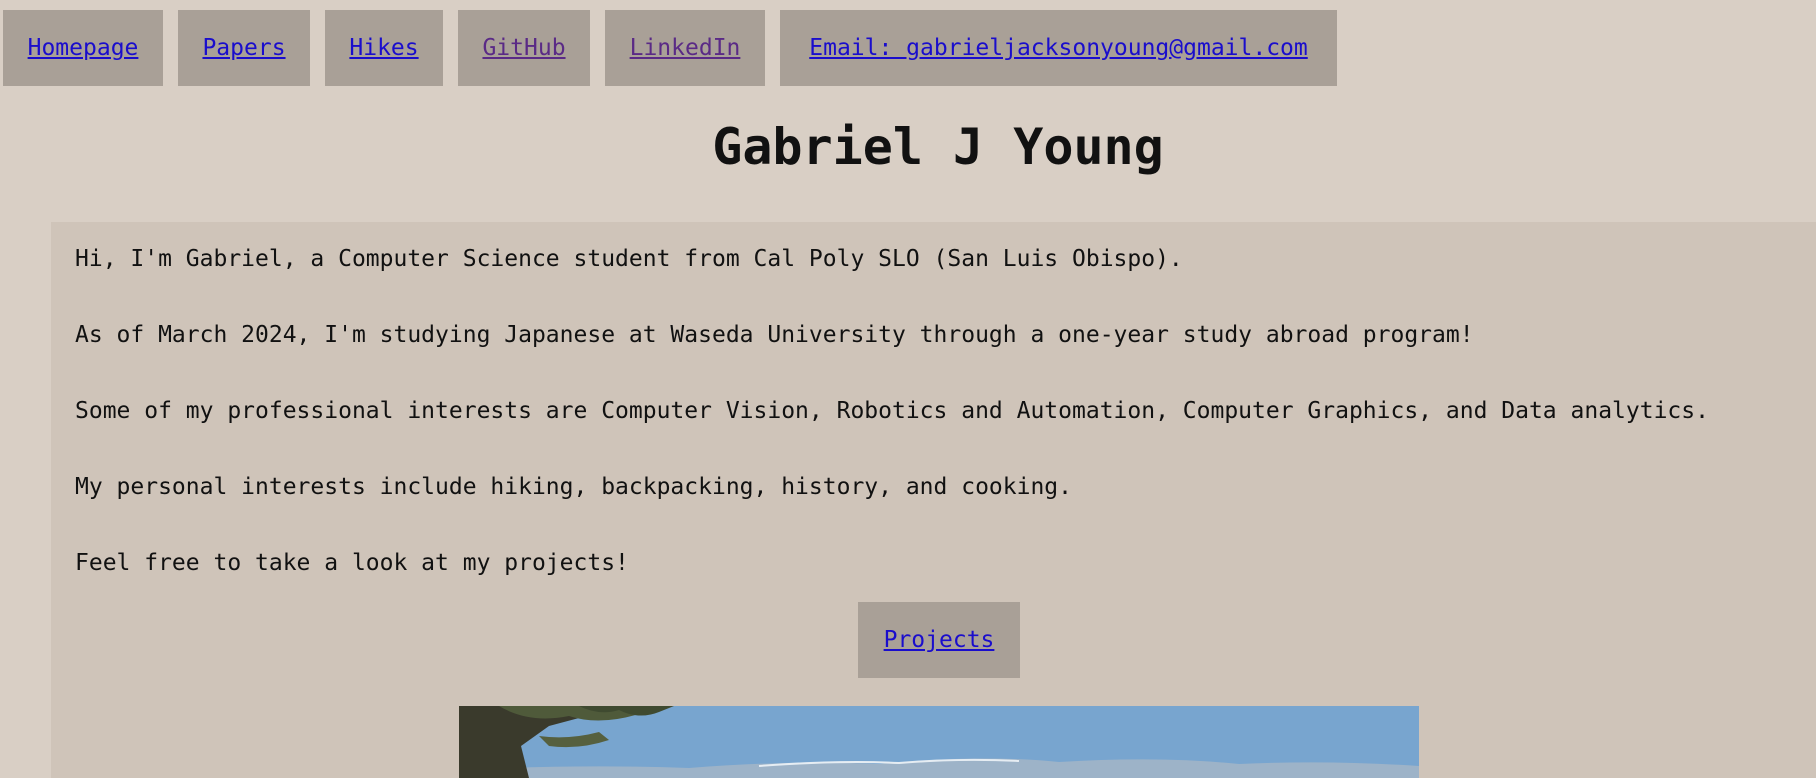 This screenshot has height=778, width=1816. Describe the element at coordinates (384, 48) in the screenshot. I see `nav-hikes-link: Hikes` at that location.